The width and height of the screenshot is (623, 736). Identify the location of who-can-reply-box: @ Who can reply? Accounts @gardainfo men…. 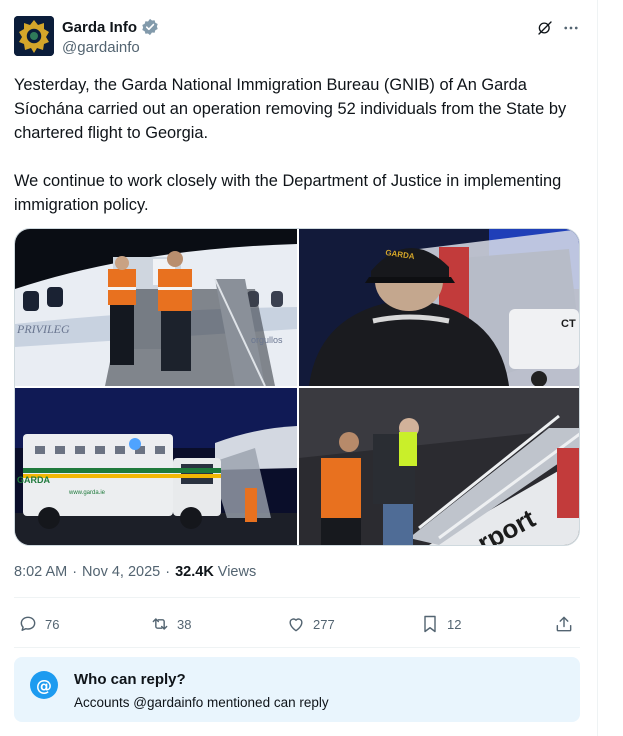
(297, 689).